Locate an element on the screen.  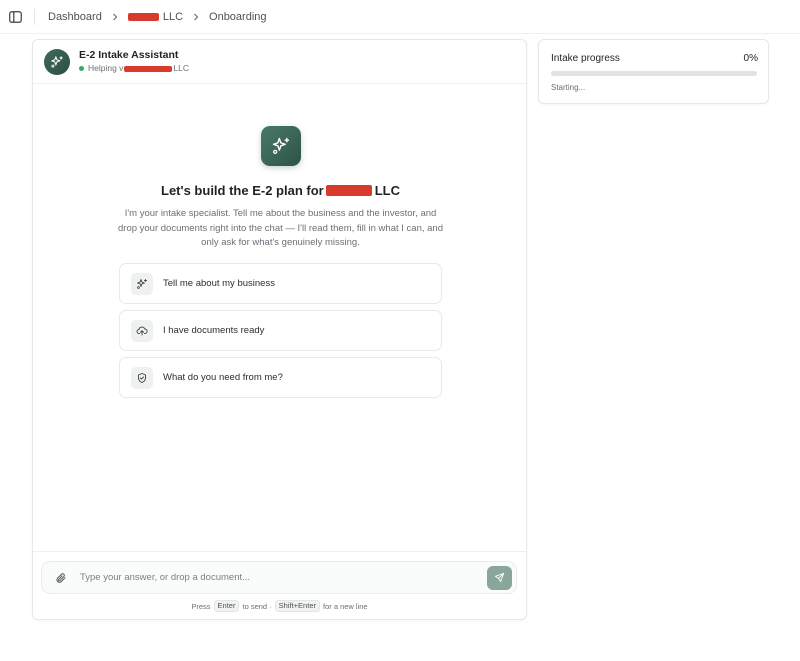
welcome-title-prefix: Let's build the E-2 plan for is located at coordinates (242, 190).